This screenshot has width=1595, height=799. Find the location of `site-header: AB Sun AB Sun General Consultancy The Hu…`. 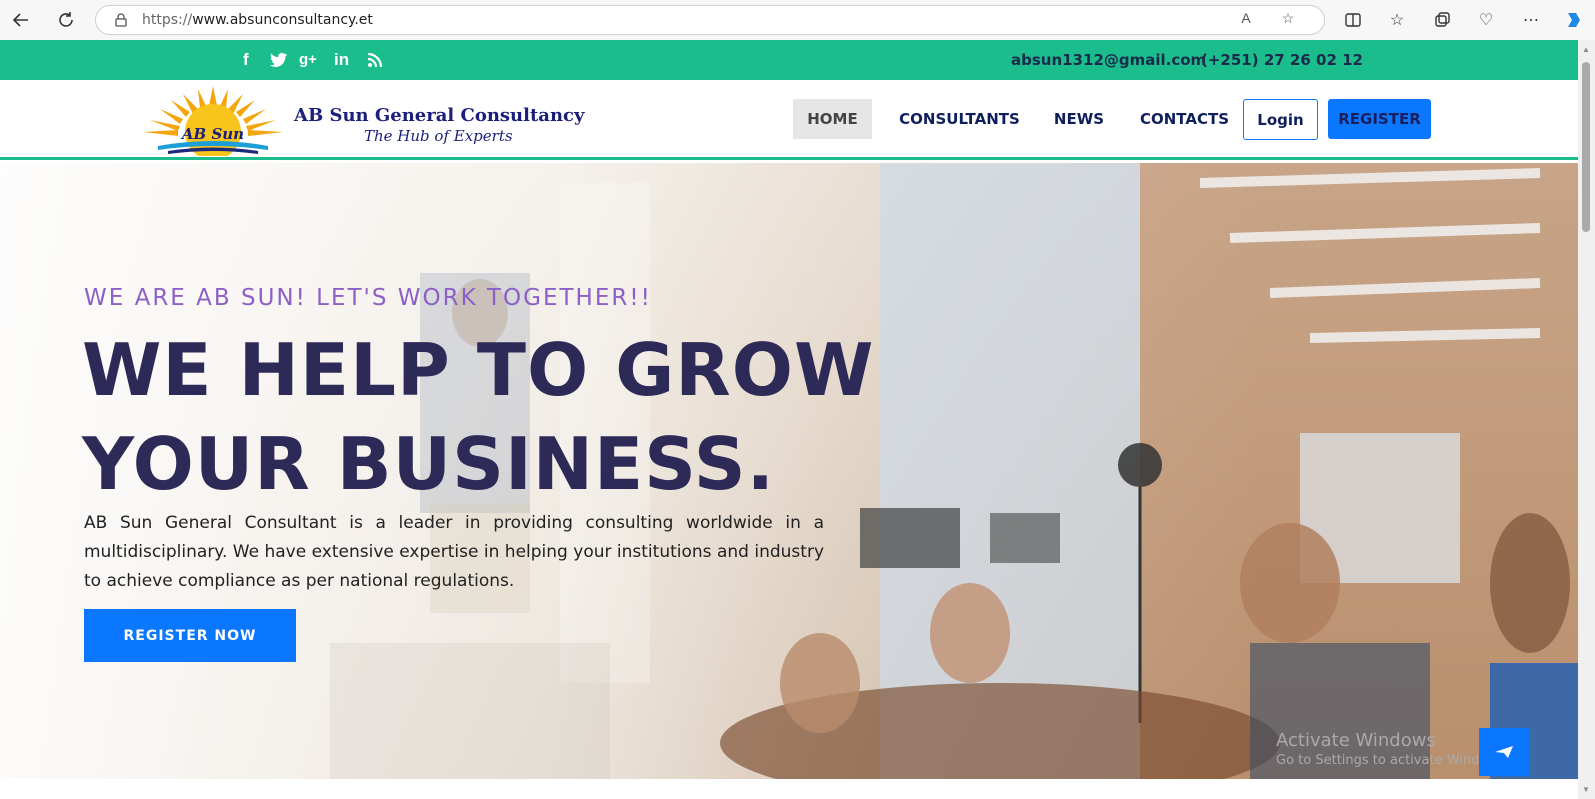

site-header: AB Sun AB Sun General Consultancy The Hu… is located at coordinates (789, 120).